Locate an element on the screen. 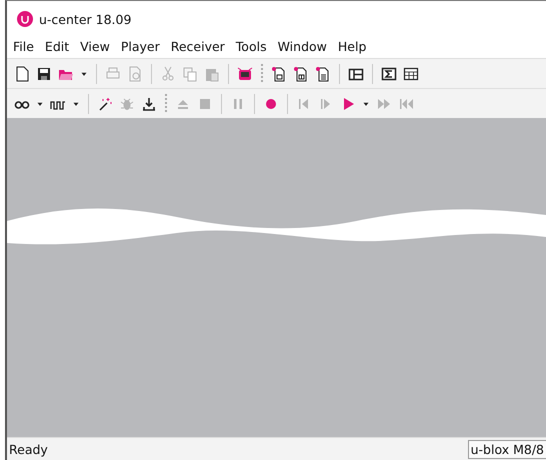 This screenshot has width=546, height=460. receiver-status: u-blox M8/8 is located at coordinates (507, 449).